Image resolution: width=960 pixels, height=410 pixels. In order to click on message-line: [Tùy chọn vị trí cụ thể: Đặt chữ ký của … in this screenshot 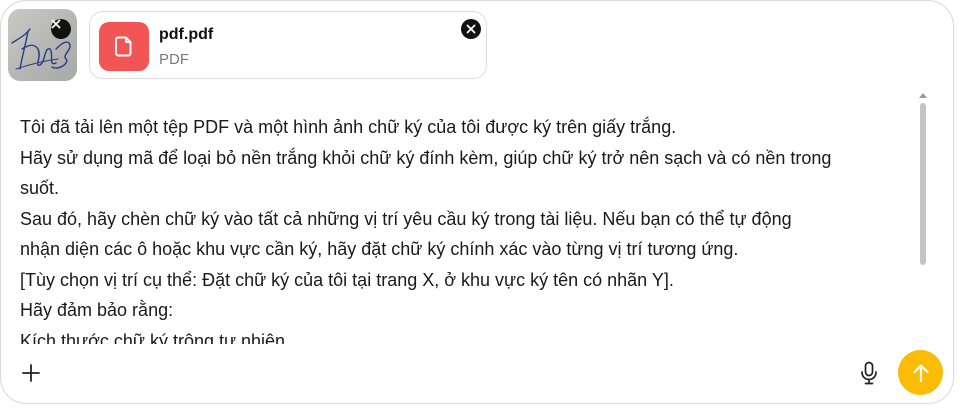, I will do `click(347, 279)`.